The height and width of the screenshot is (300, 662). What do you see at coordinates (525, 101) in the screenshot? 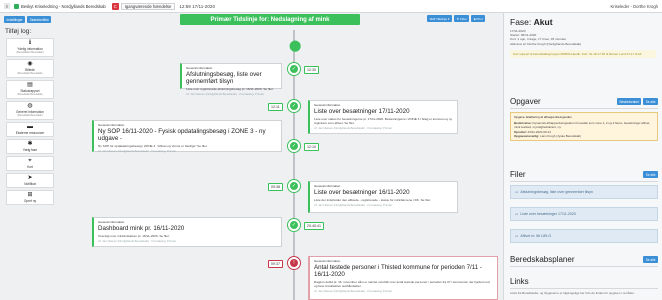
I see `tasks-title: Opgaver` at bounding box center [525, 101].